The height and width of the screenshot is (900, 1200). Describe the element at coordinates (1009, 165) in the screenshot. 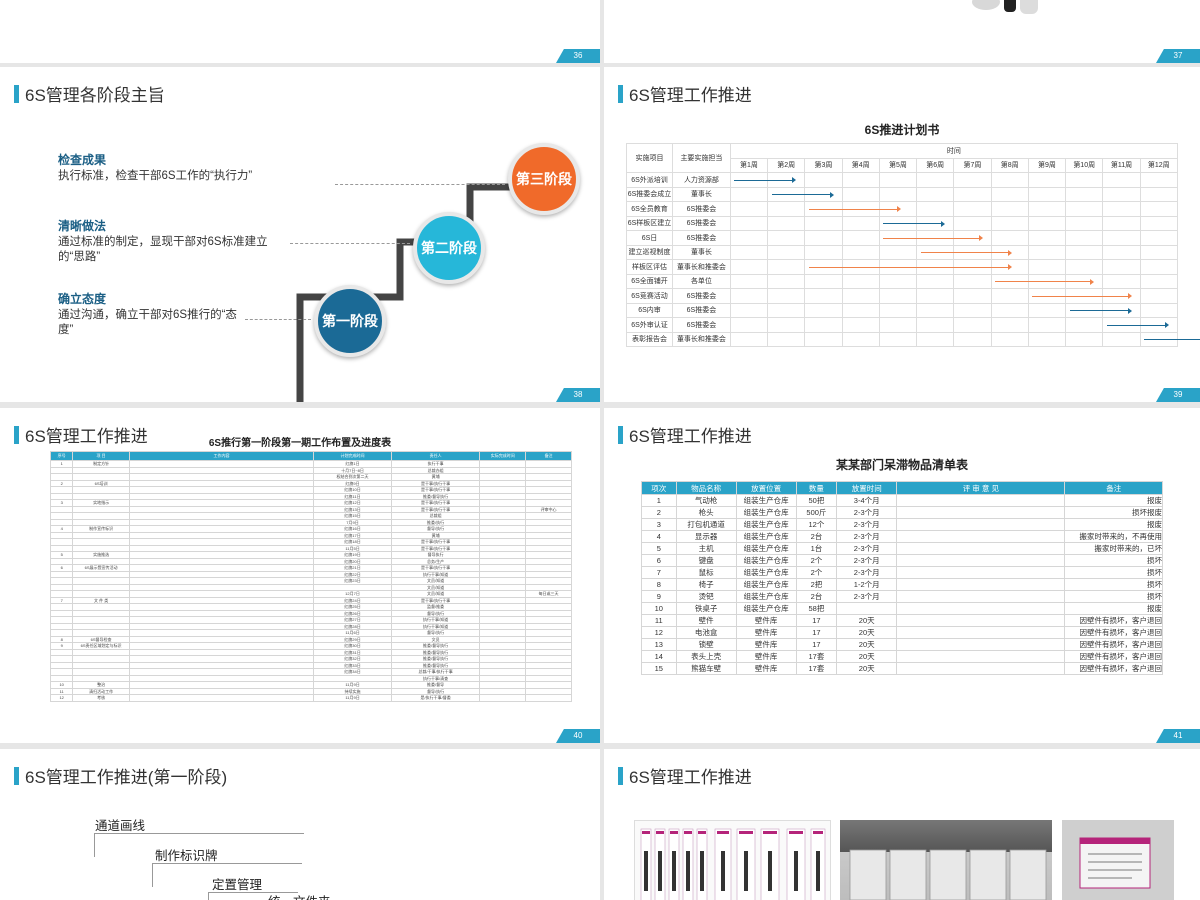

I see `week-header: 第8周` at that location.